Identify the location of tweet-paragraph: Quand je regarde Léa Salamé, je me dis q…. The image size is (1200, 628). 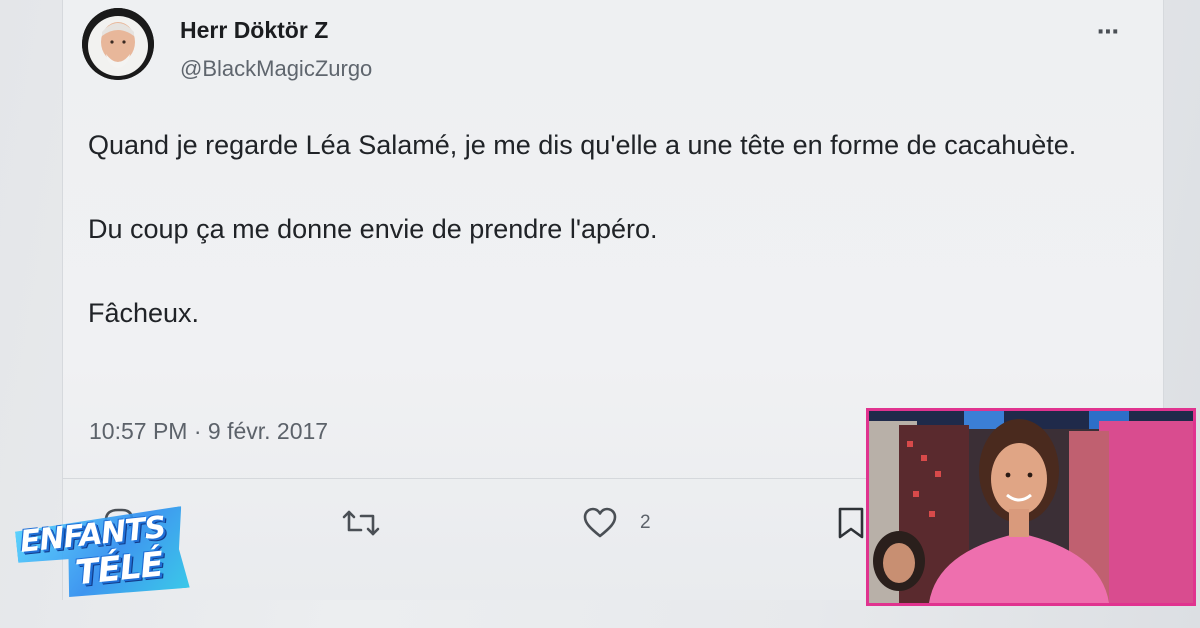
(582, 145).